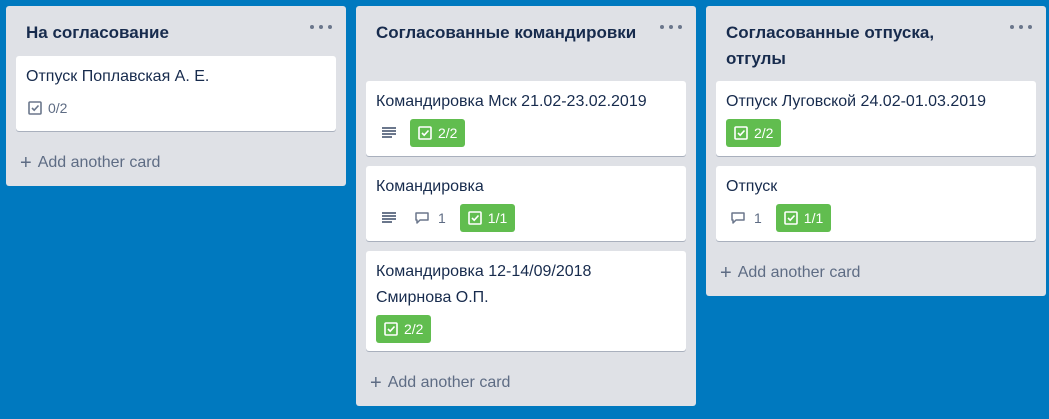  What do you see at coordinates (511, 33) in the screenshot?
I see `list-title: Согласованные командировки` at bounding box center [511, 33].